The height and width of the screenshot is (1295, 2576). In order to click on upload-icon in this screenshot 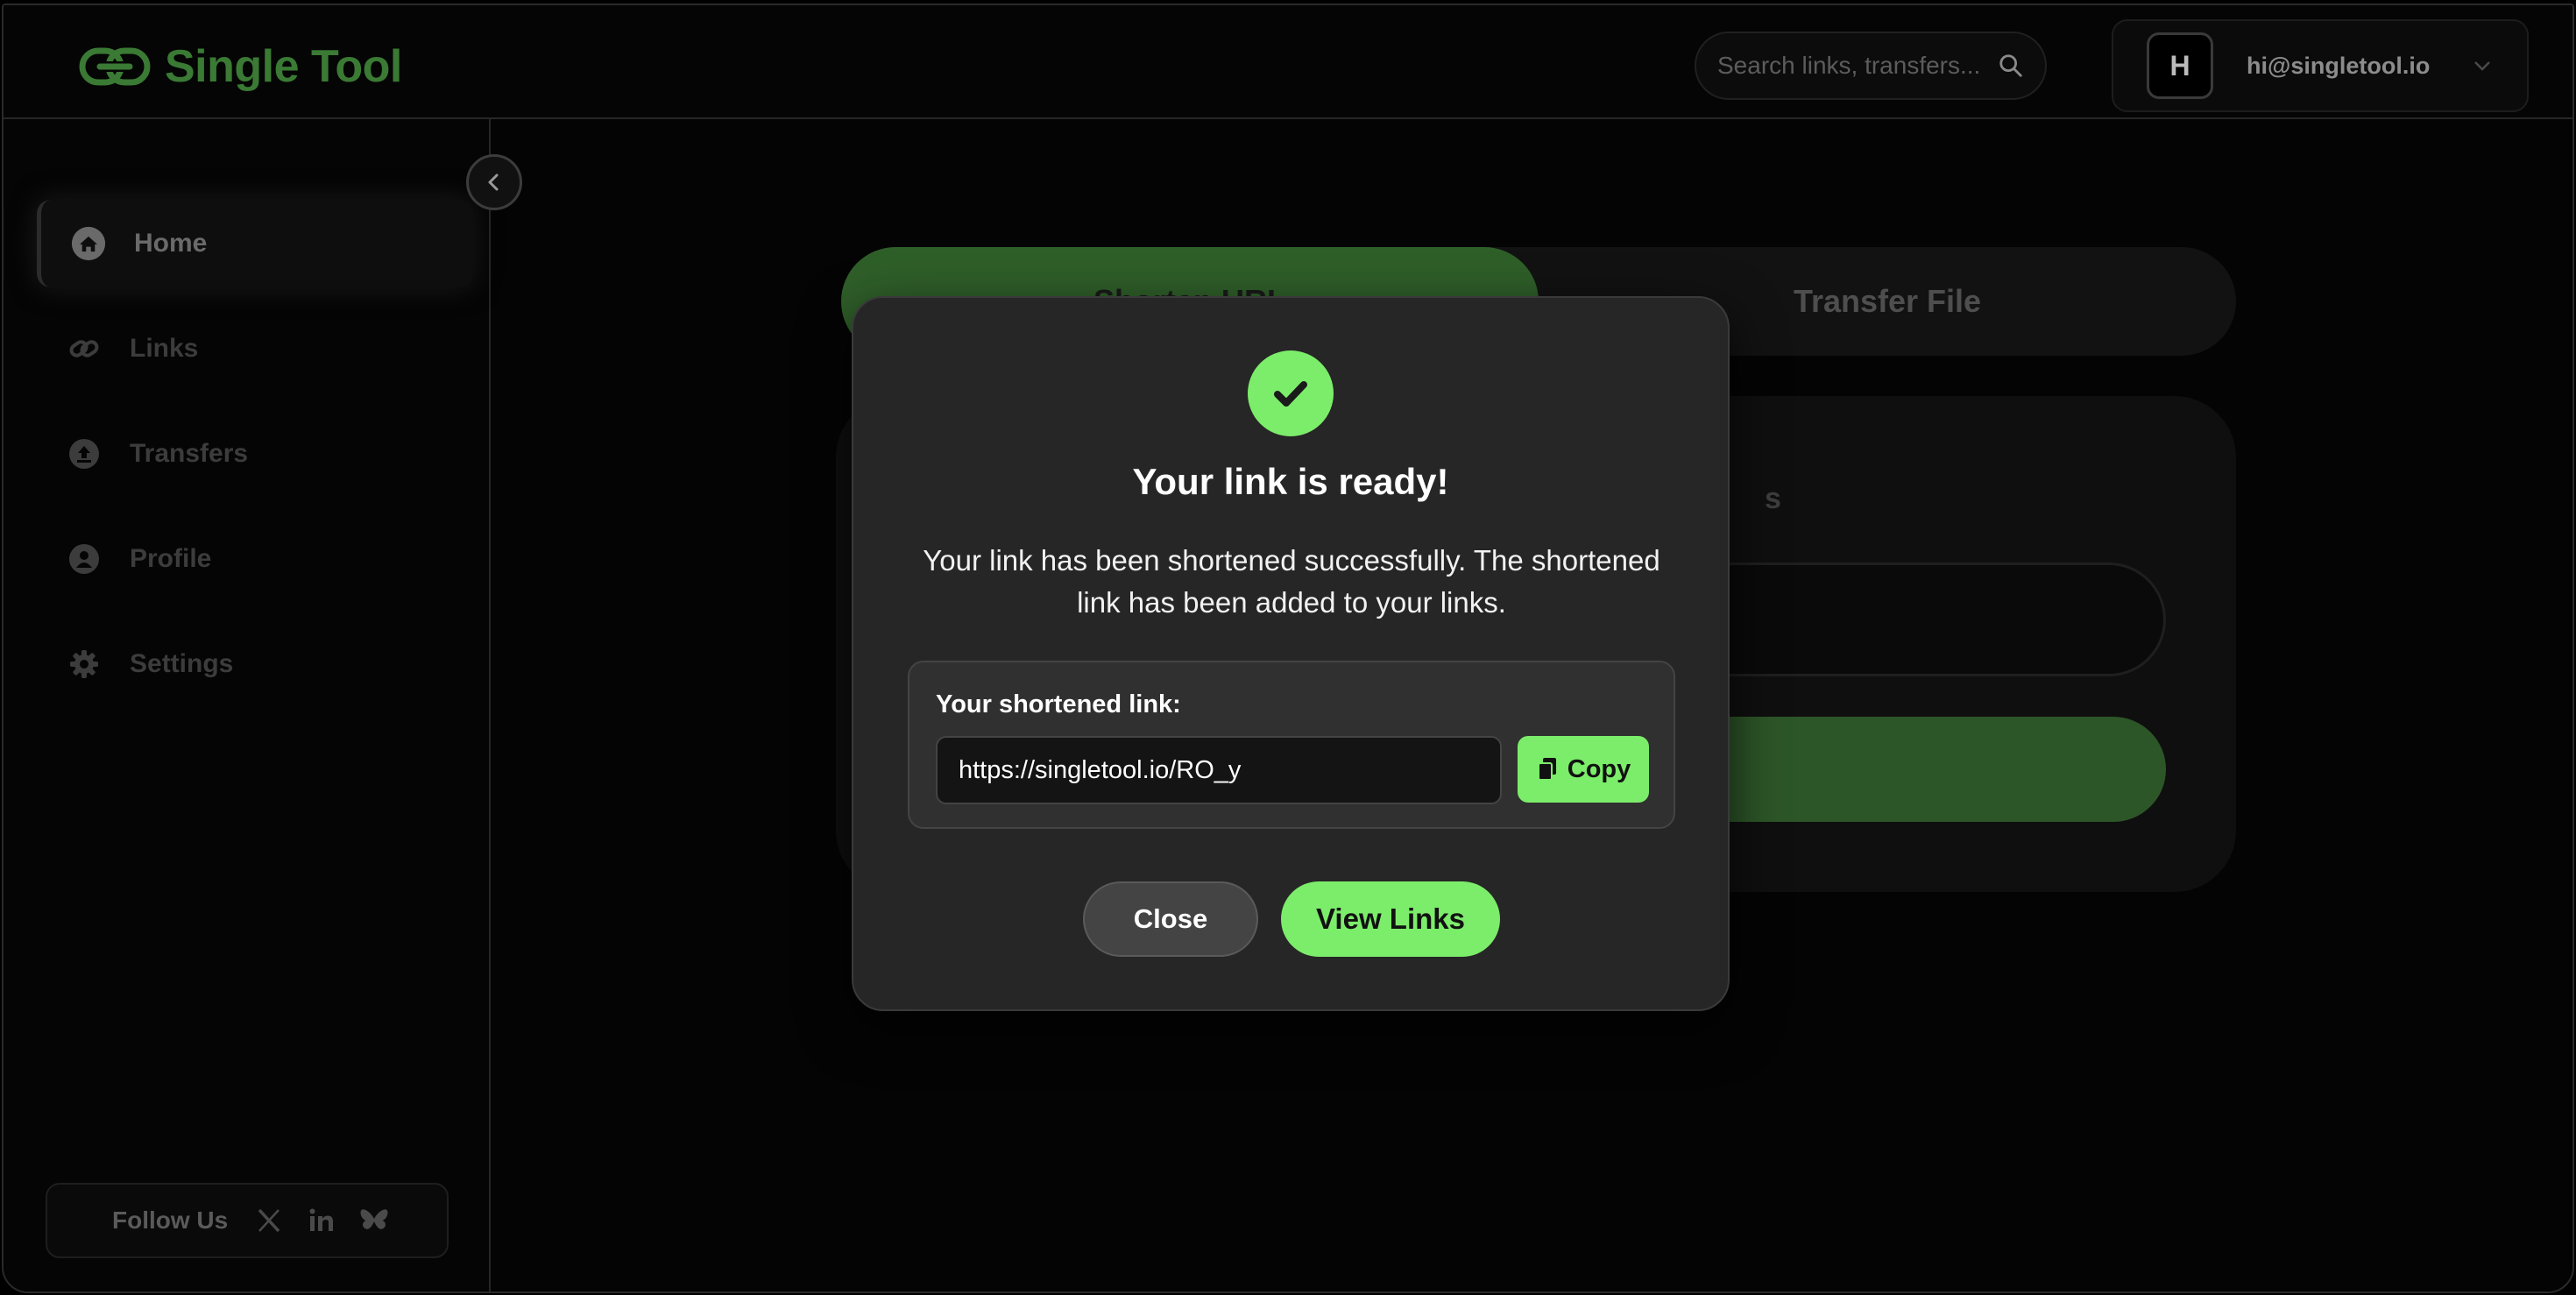, I will do `click(84, 453)`.